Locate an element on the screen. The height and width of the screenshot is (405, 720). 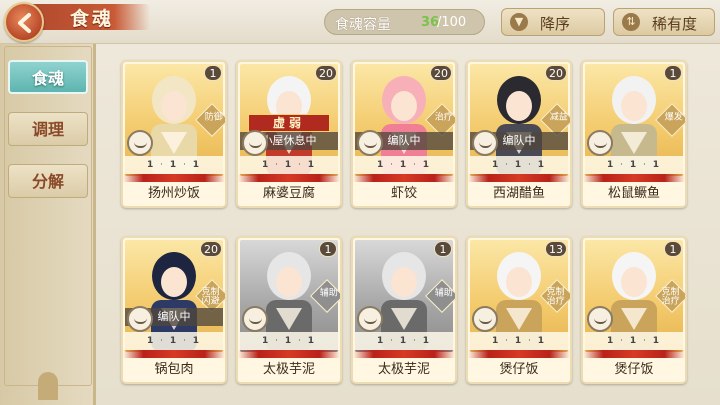
card-name: 麻婆豆腐 is located at coordinates (289, 194).